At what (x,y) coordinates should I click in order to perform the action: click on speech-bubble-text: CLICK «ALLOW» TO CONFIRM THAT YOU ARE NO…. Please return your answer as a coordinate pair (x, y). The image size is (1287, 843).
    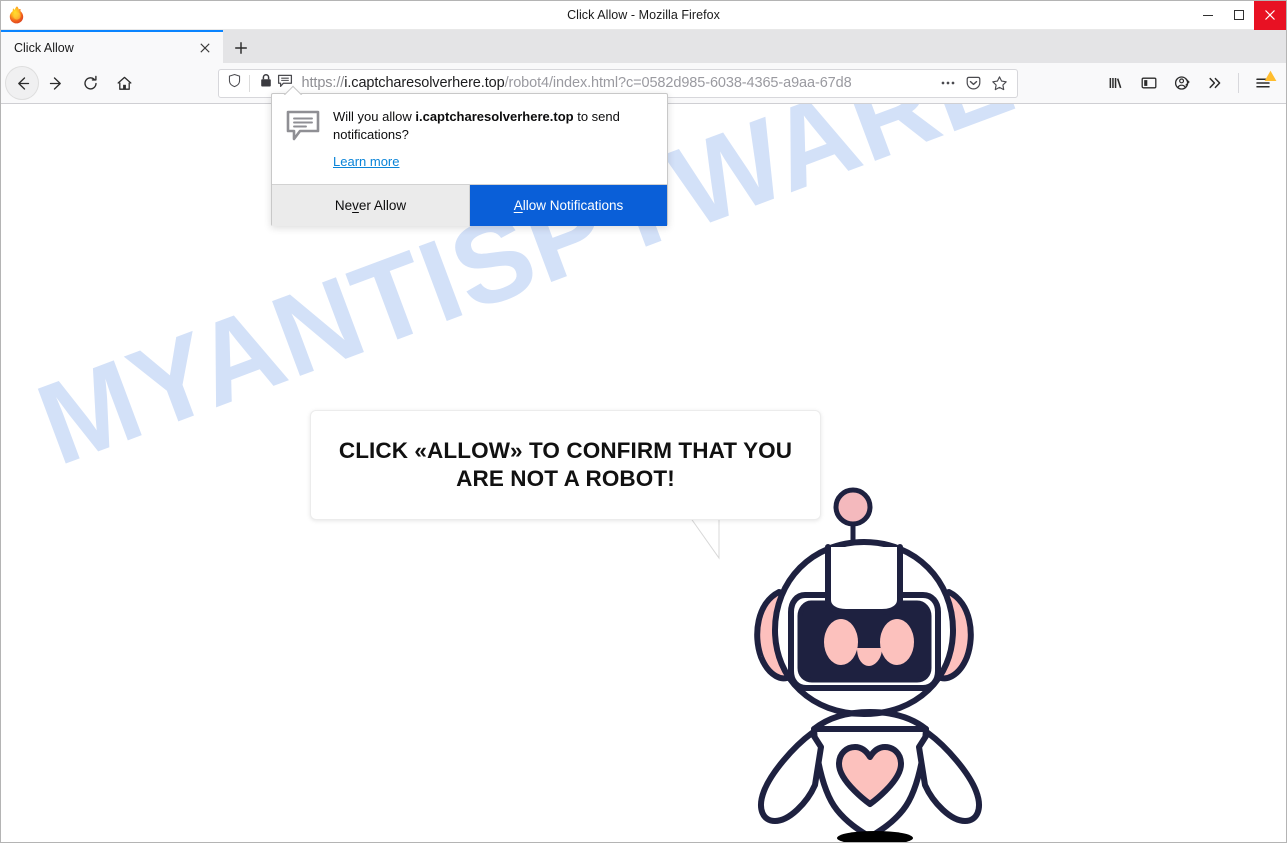
    Looking at the image, I should click on (565, 464).